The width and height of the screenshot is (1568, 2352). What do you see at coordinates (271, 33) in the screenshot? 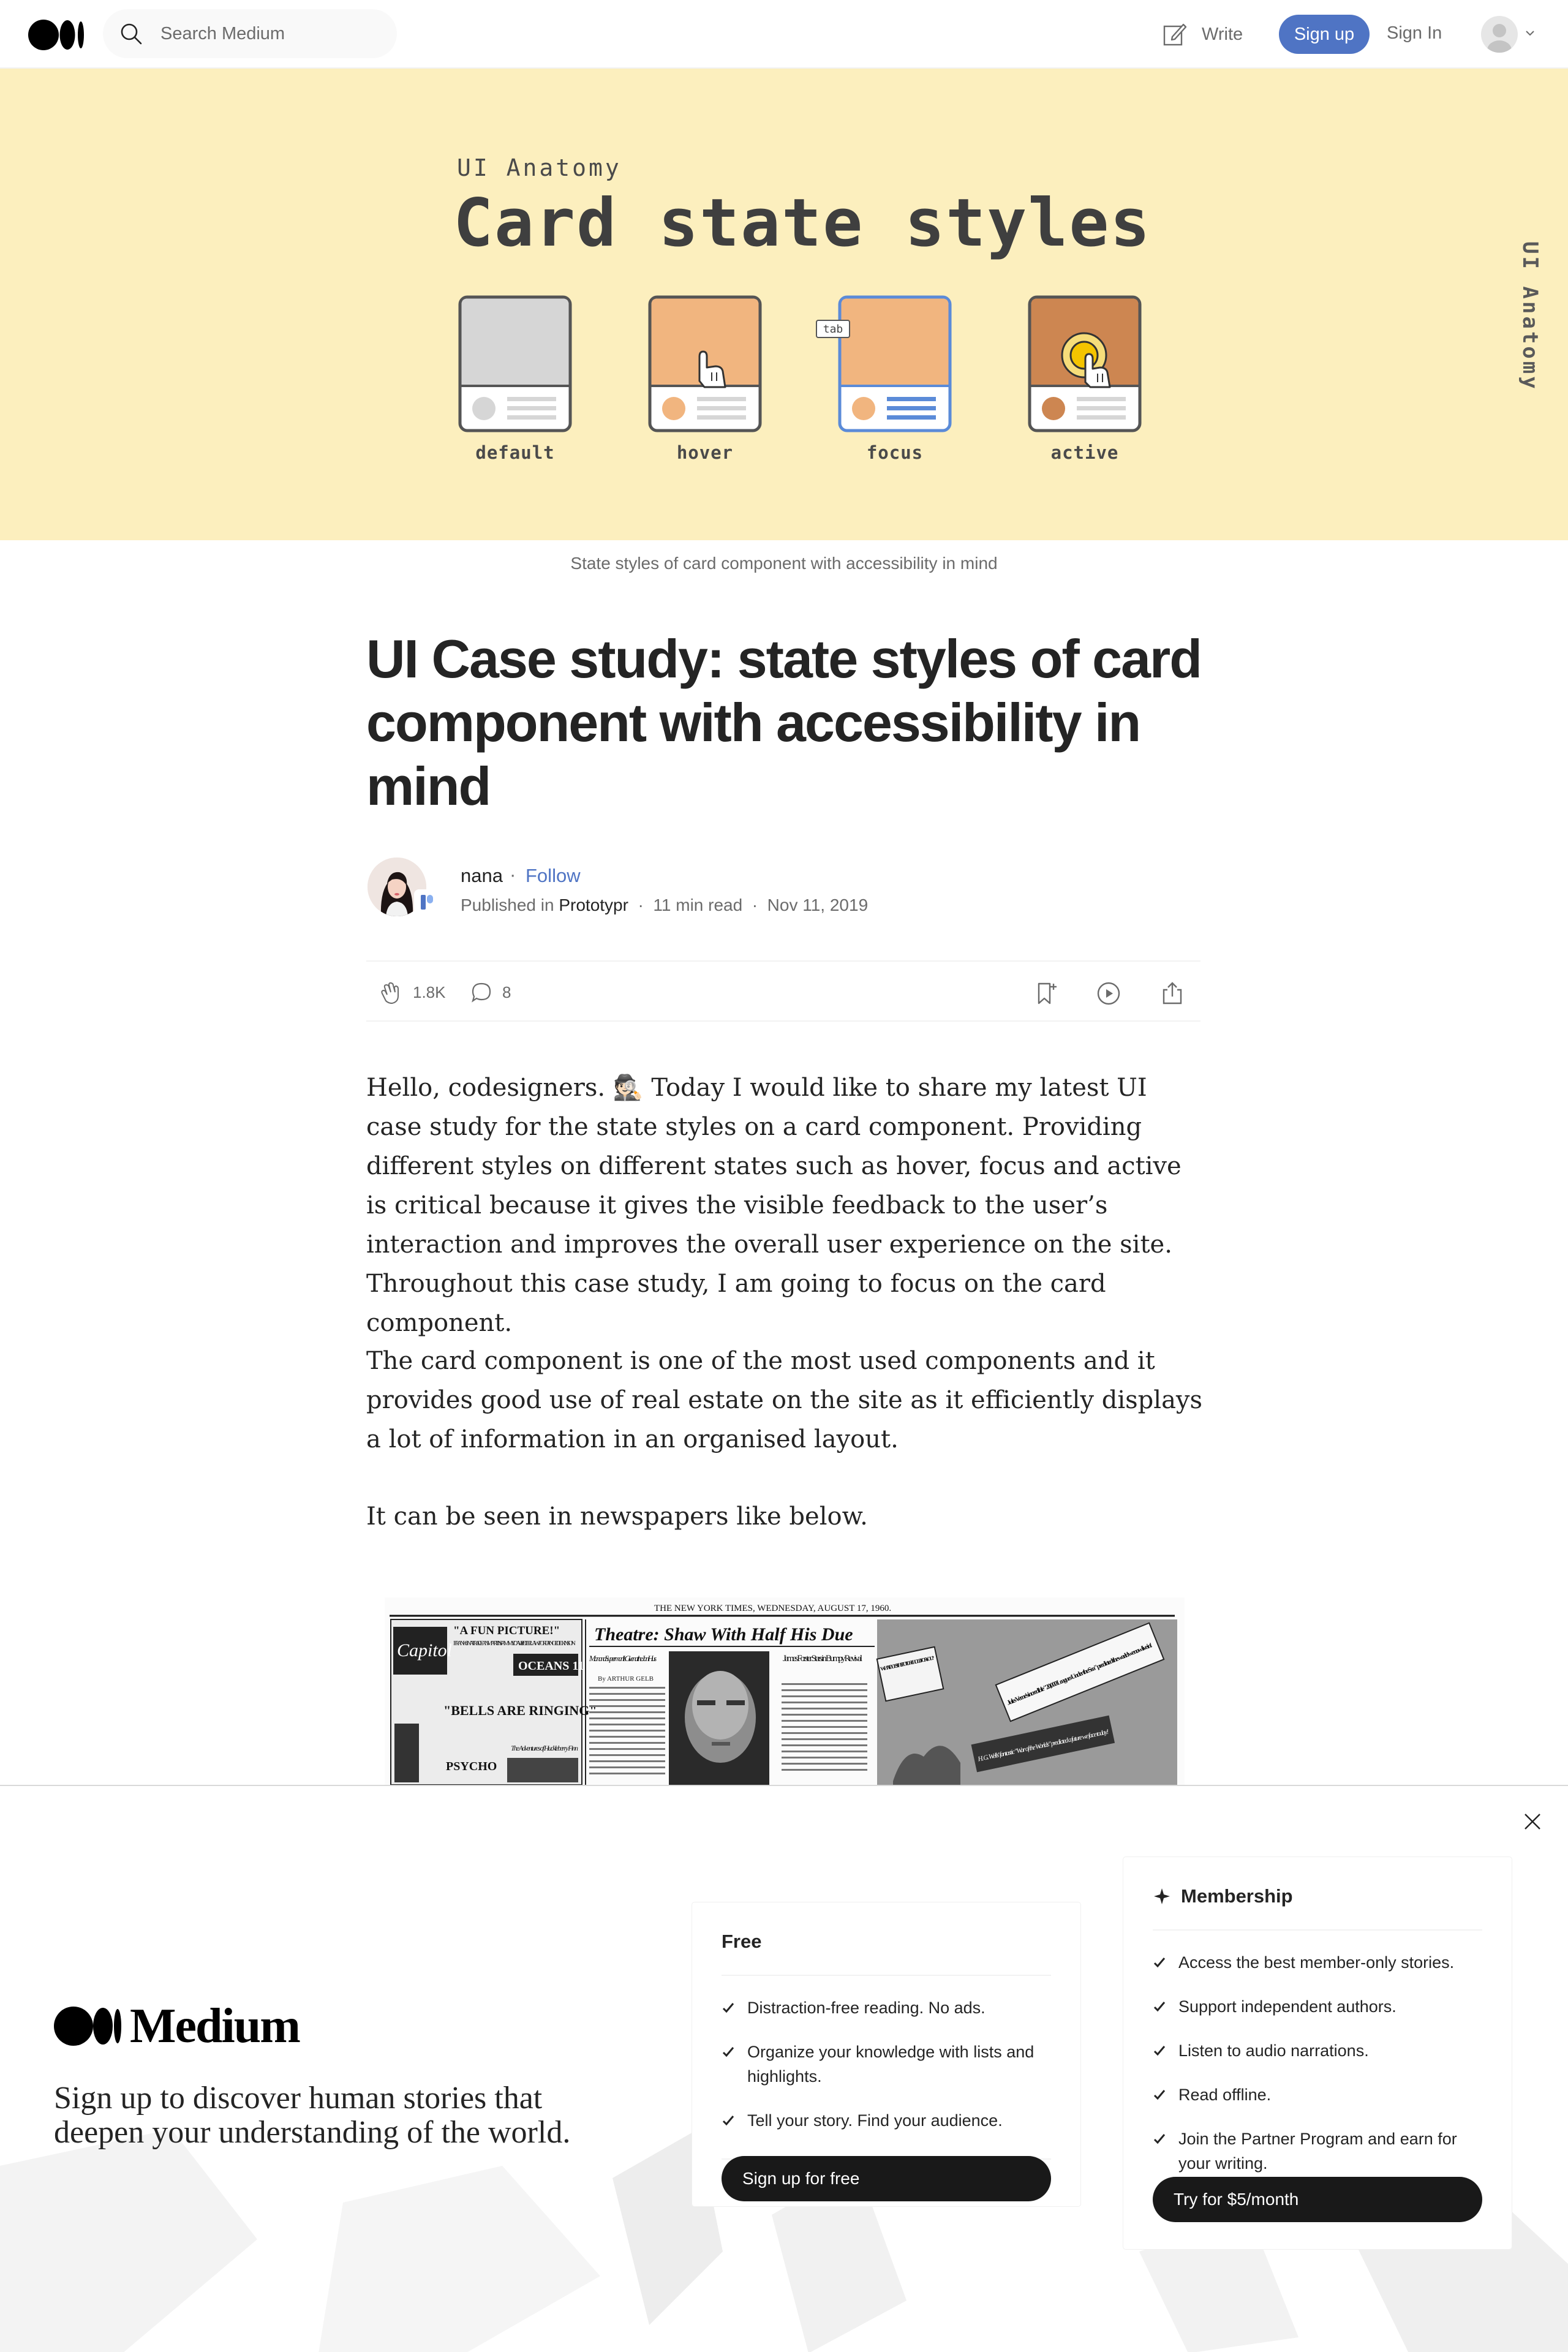
I see `search-input` at bounding box center [271, 33].